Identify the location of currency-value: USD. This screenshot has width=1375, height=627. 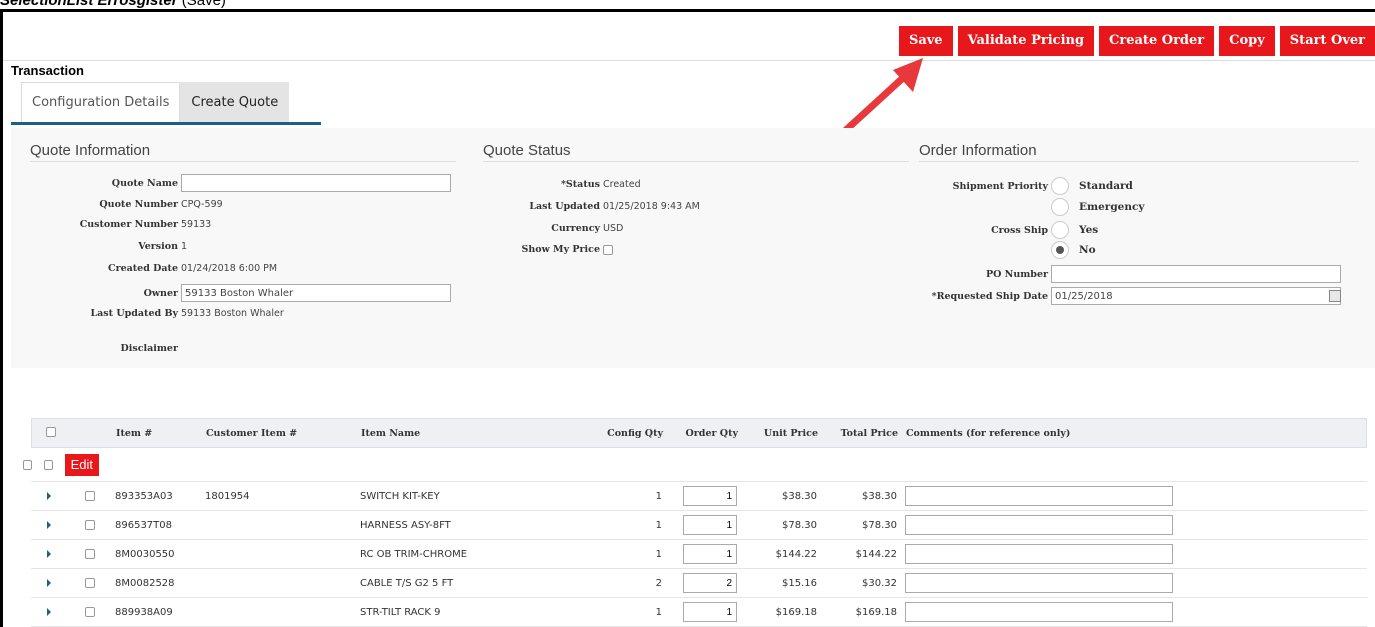
(613, 228).